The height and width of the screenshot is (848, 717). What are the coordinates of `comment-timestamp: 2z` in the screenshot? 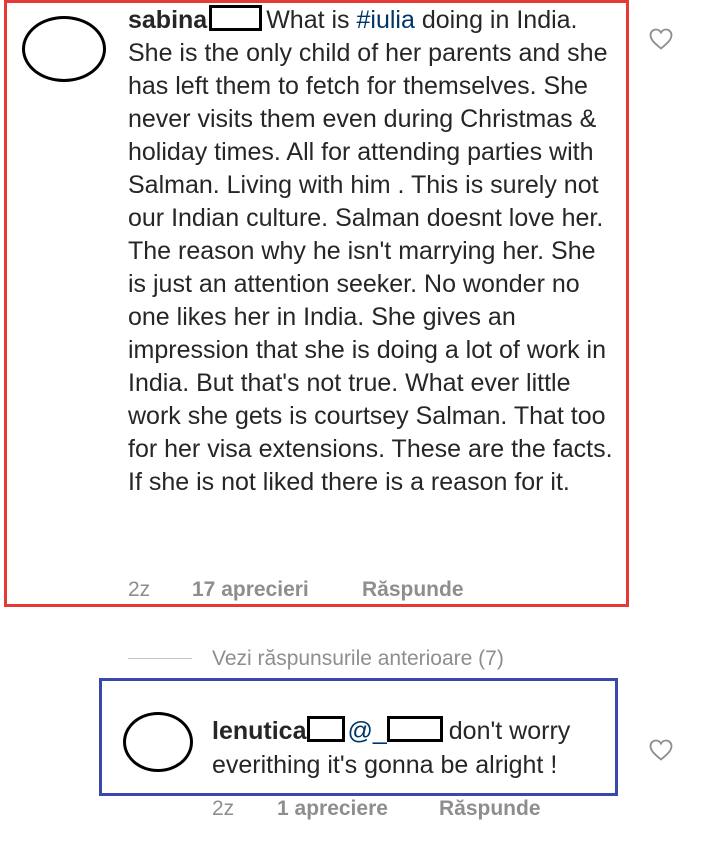 It's located at (139, 589).